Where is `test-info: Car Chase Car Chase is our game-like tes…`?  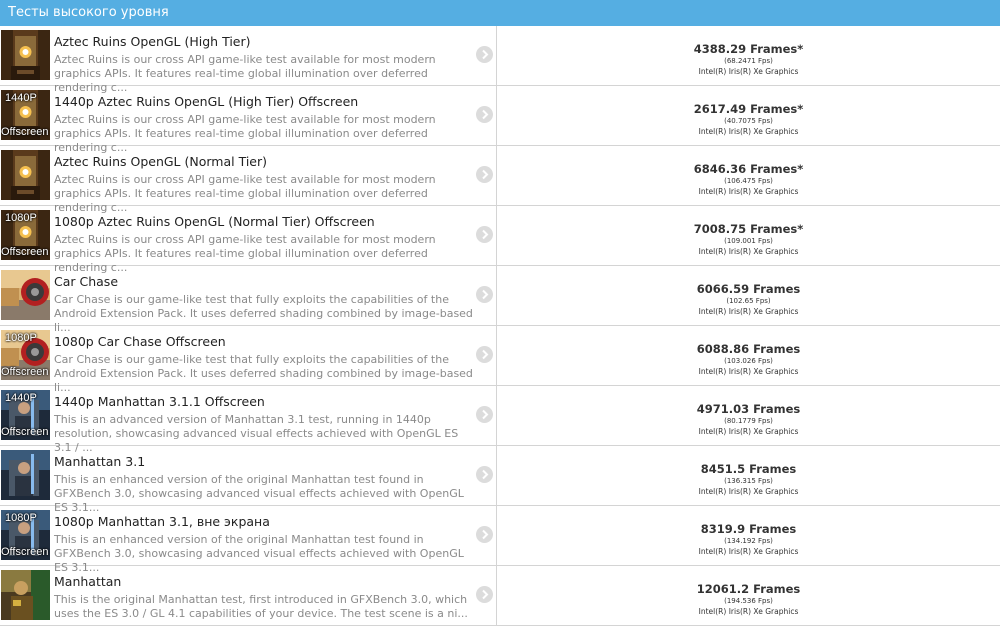 test-info: Car Chase Car Chase is our game-like tes… is located at coordinates (248, 300).